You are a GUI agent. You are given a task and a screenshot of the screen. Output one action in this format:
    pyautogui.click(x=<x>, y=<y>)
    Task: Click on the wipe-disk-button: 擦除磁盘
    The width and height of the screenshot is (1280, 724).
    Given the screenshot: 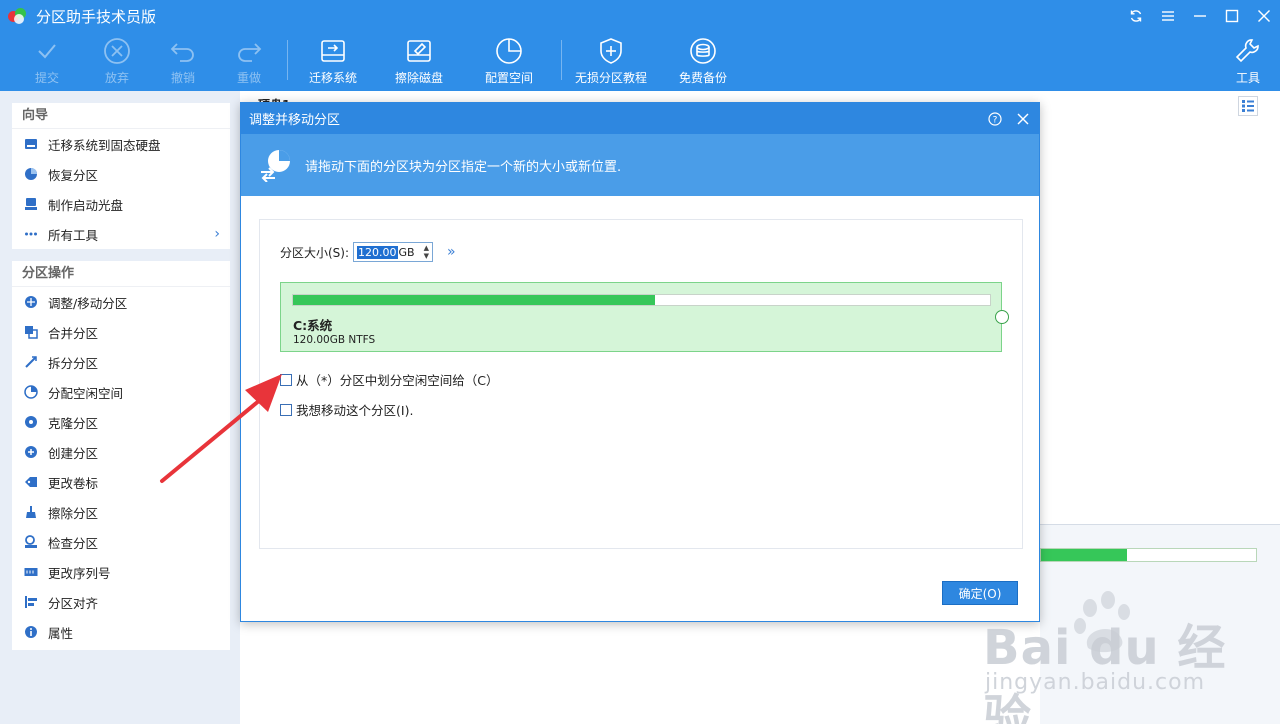 What is the action you would take?
    pyautogui.click(x=419, y=61)
    